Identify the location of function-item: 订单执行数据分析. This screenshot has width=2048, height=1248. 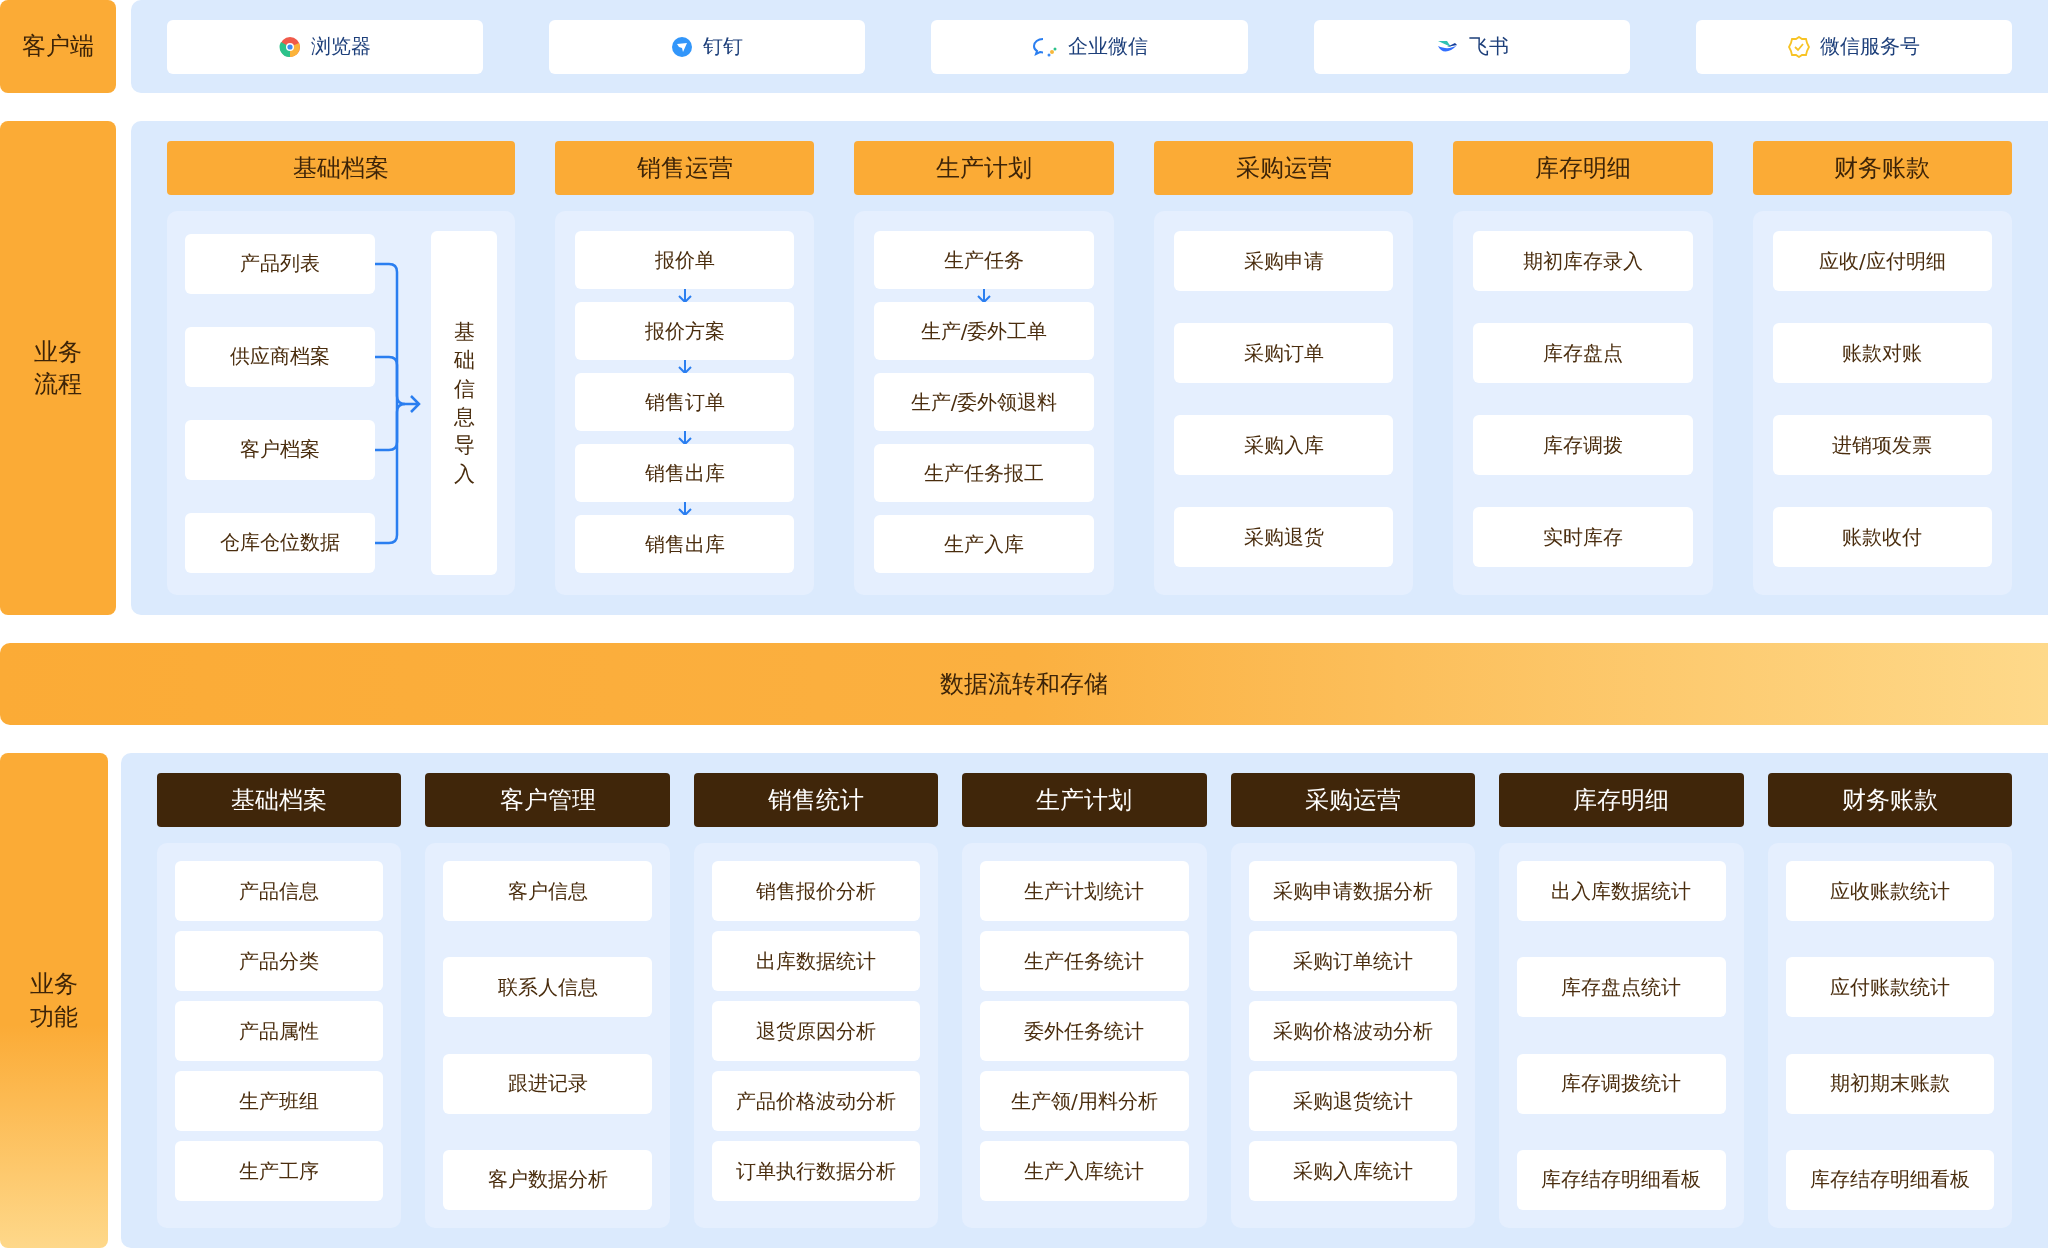
(816, 1171).